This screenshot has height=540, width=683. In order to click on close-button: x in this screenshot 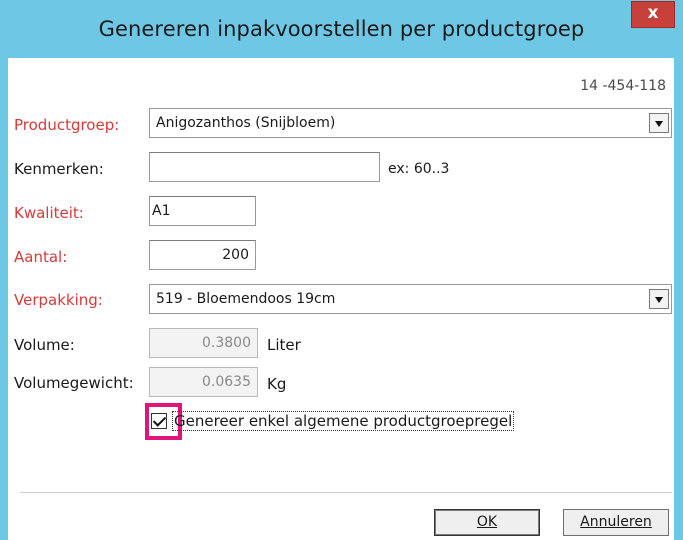, I will do `click(653, 14)`.